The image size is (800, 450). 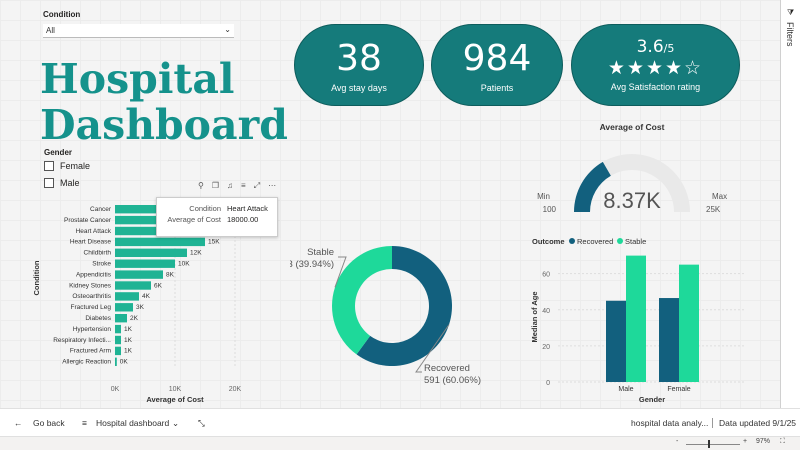 What do you see at coordinates (98, 318) in the screenshot?
I see `category-label: Diabetes` at bounding box center [98, 318].